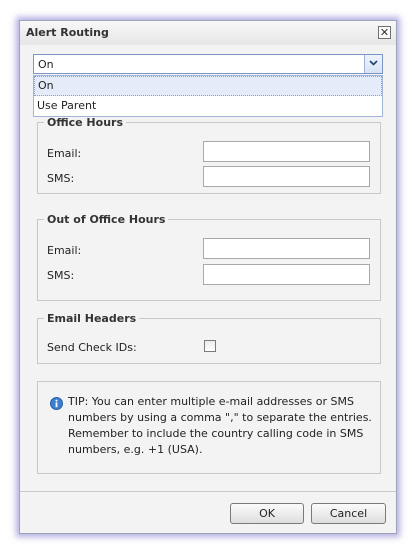  I want to click on option-use-parent: Use Parent, so click(208, 106).